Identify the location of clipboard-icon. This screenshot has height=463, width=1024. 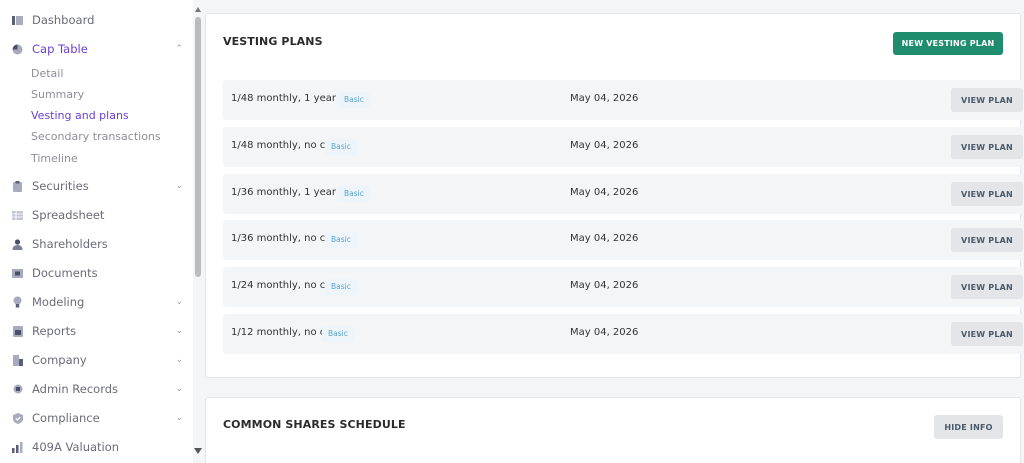
(17, 186).